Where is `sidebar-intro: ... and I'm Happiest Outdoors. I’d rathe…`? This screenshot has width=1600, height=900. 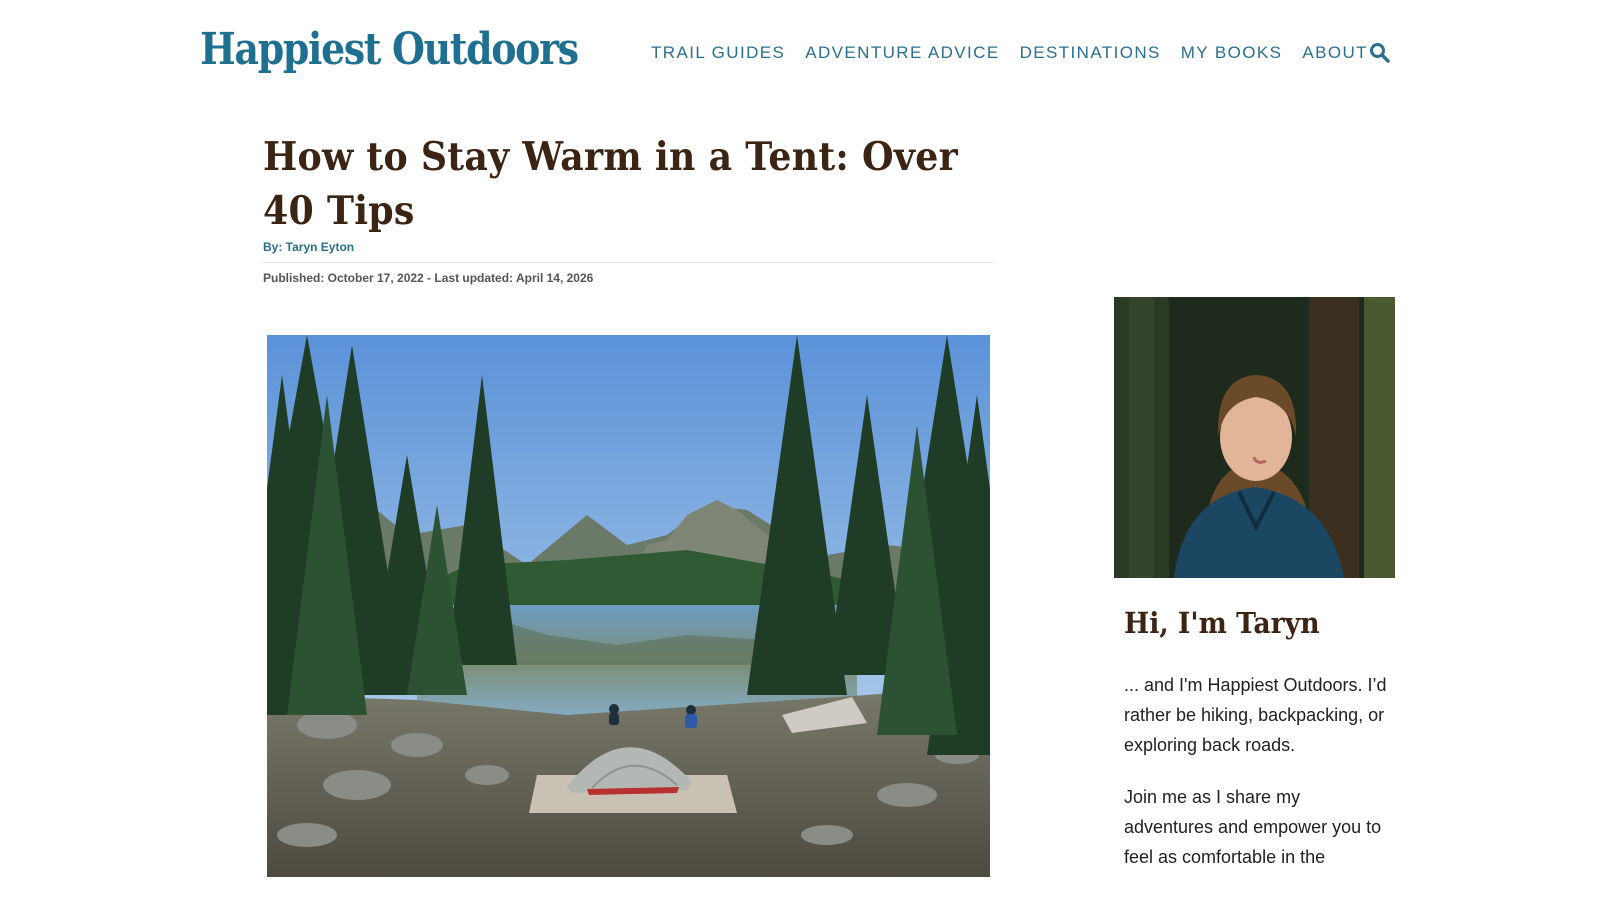
sidebar-intro: ... and I'm Happiest Outdoors. I’d rathe… is located at coordinates (1256, 771).